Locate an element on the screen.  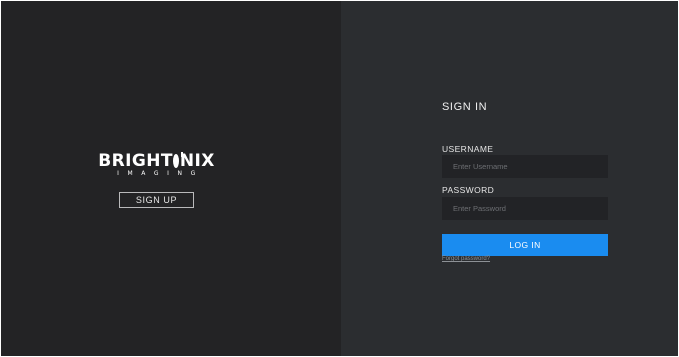
logo-subtext: IMAGING is located at coordinates (160, 173).